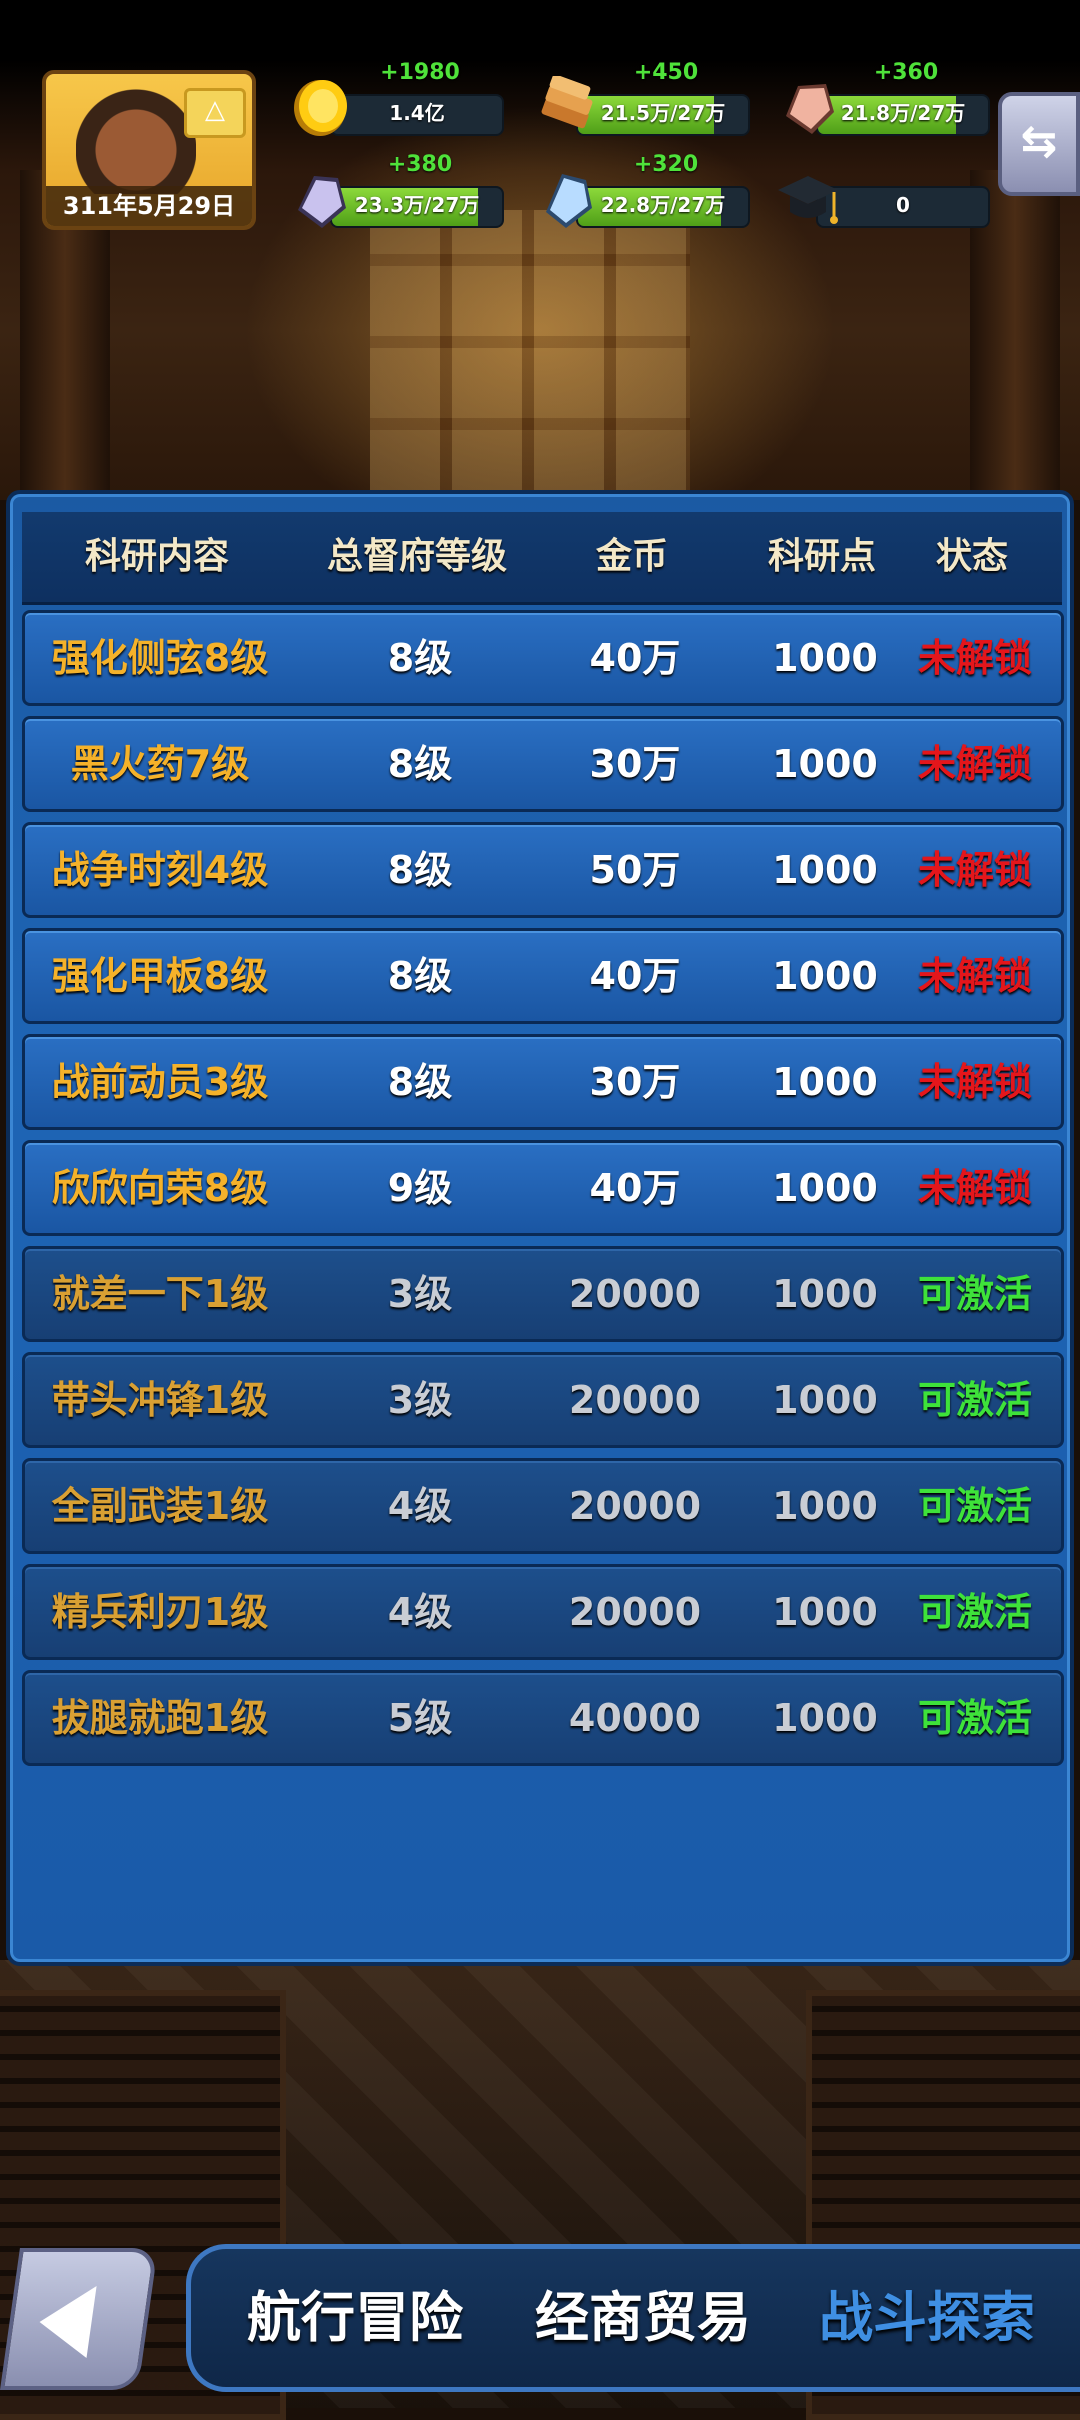  I want to click on nav-tab-sailing-adventure: 航行冒险, so click(355, 2318).